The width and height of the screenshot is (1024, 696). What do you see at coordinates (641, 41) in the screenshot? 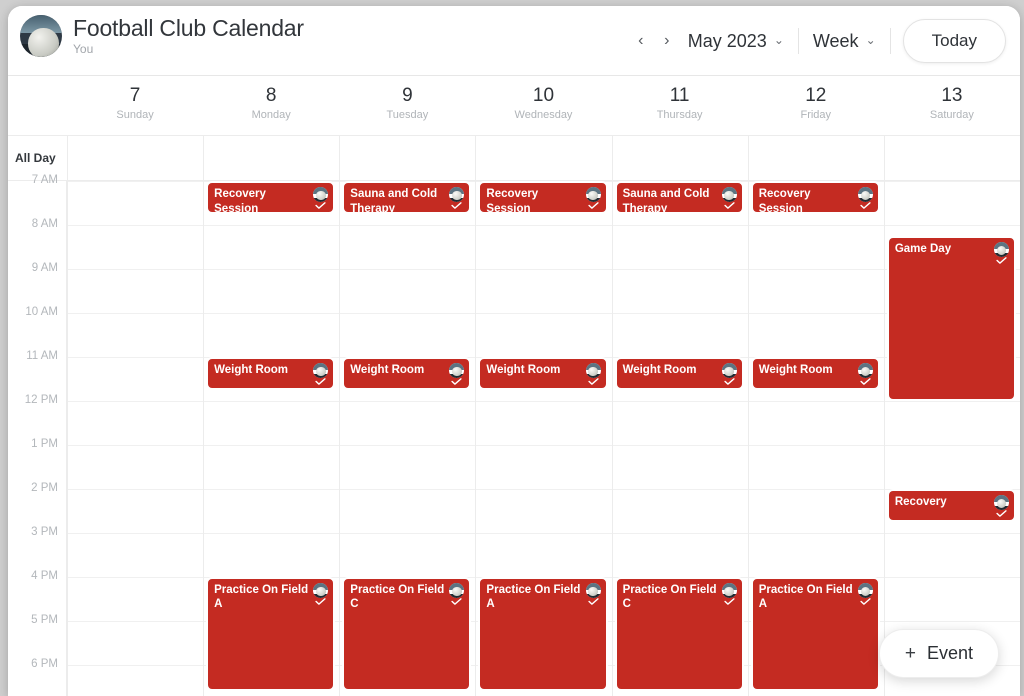
I see `chevron-left-icon: ‹` at bounding box center [641, 41].